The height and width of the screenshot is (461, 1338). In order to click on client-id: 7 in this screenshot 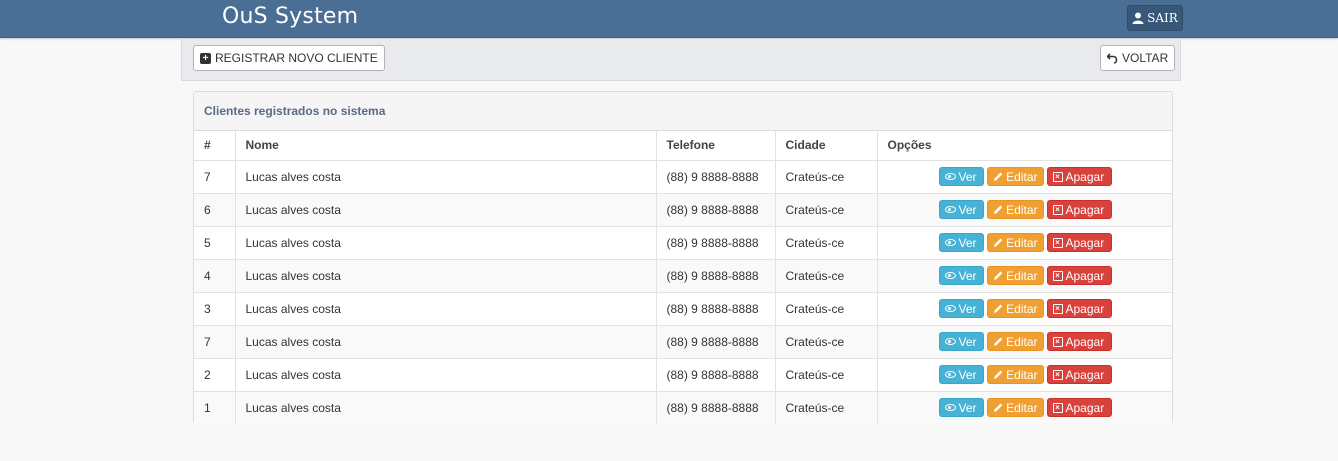, I will do `click(215, 177)`.